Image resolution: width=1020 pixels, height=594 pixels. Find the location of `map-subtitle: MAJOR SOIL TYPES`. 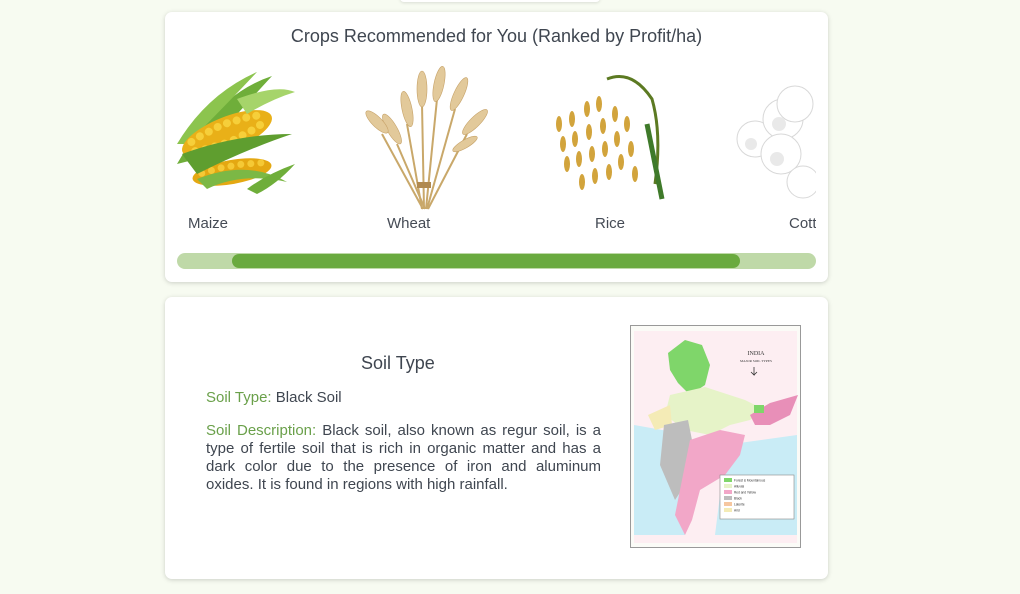

map-subtitle: MAJOR SOIL TYPES is located at coordinates (756, 361).